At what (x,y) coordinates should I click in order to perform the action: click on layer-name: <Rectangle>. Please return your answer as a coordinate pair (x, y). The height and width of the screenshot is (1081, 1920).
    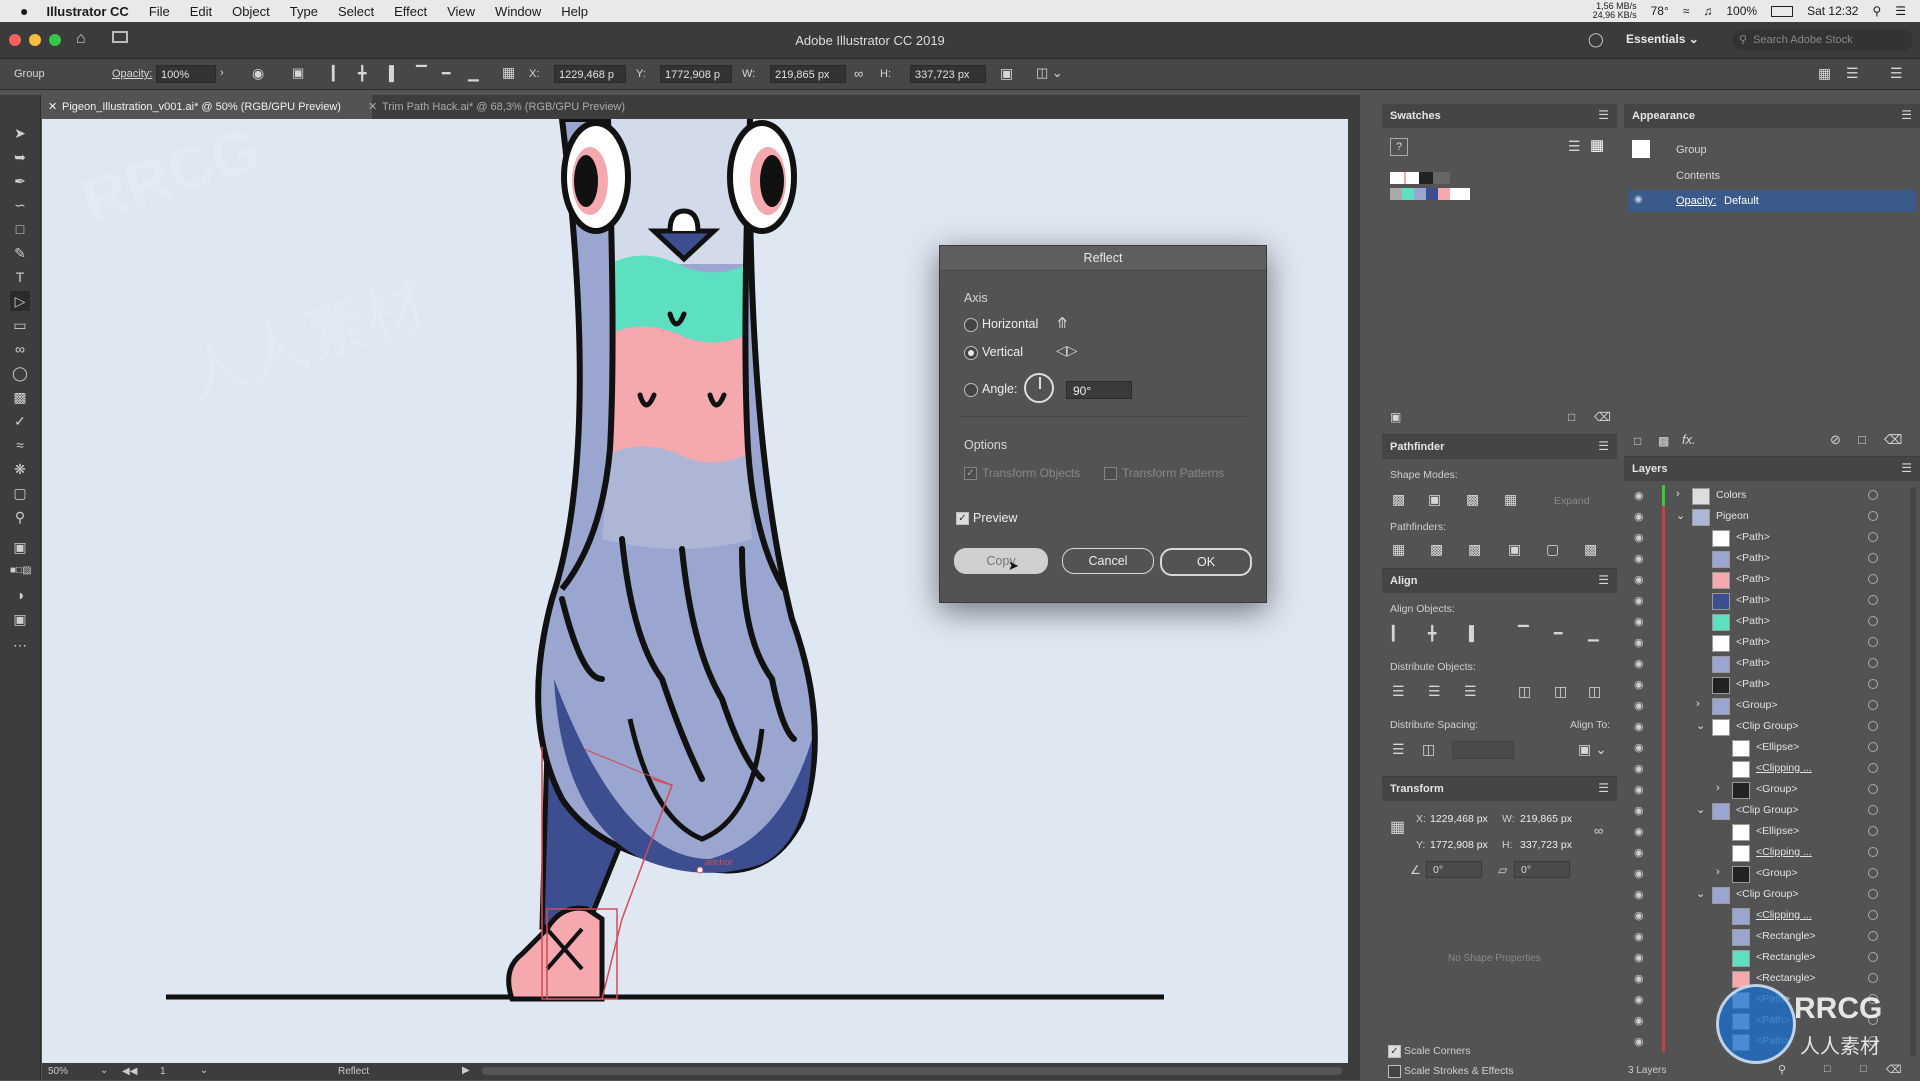
    Looking at the image, I should click on (1786, 978).